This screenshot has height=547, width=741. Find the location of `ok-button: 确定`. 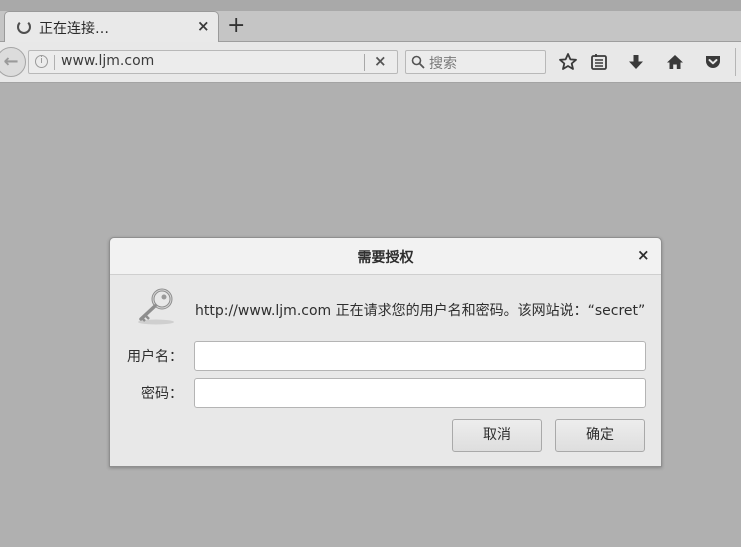

ok-button: 确定 is located at coordinates (600, 435).